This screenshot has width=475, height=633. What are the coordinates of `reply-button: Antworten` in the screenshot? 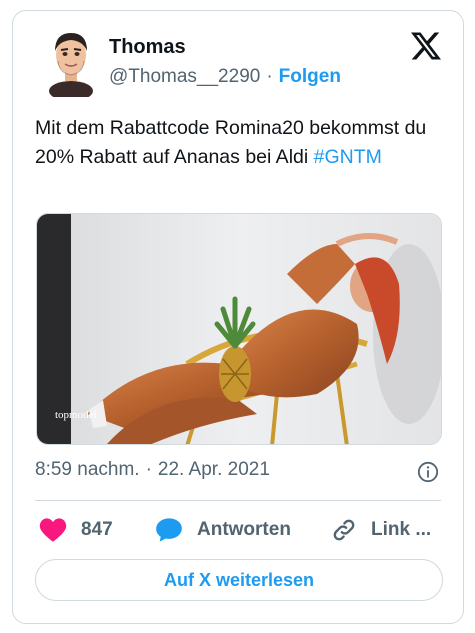 It's located at (223, 530).